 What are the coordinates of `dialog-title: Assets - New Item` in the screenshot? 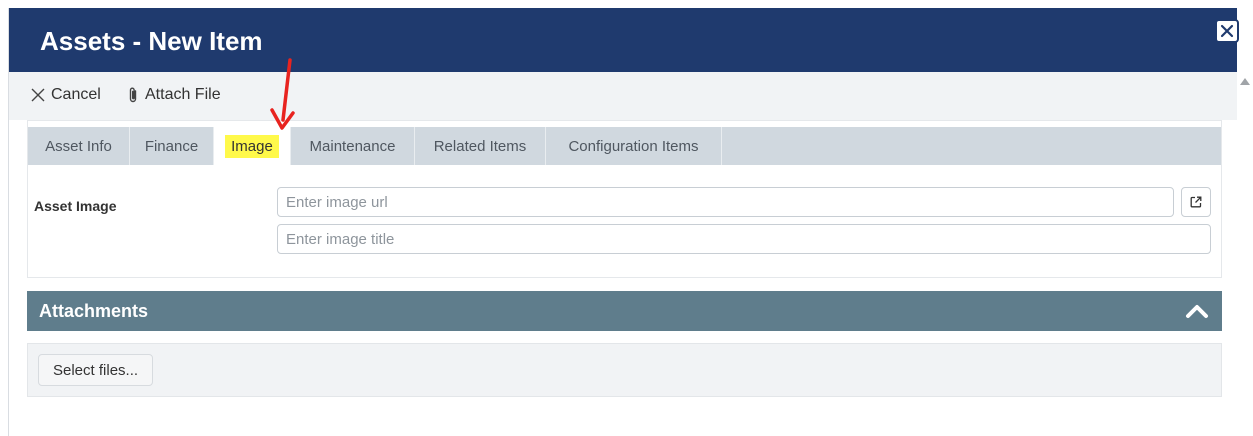 It's located at (151, 41).